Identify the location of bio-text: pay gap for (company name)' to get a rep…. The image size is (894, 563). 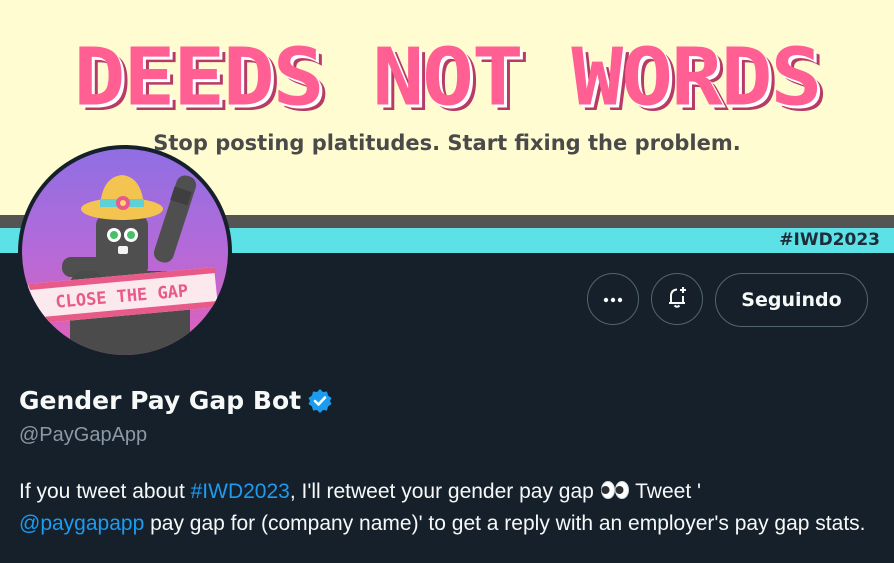
(505, 523).